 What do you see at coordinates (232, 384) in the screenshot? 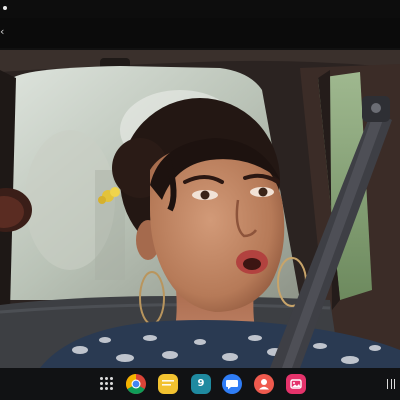
I see `messages-icon` at bounding box center [232, 384].